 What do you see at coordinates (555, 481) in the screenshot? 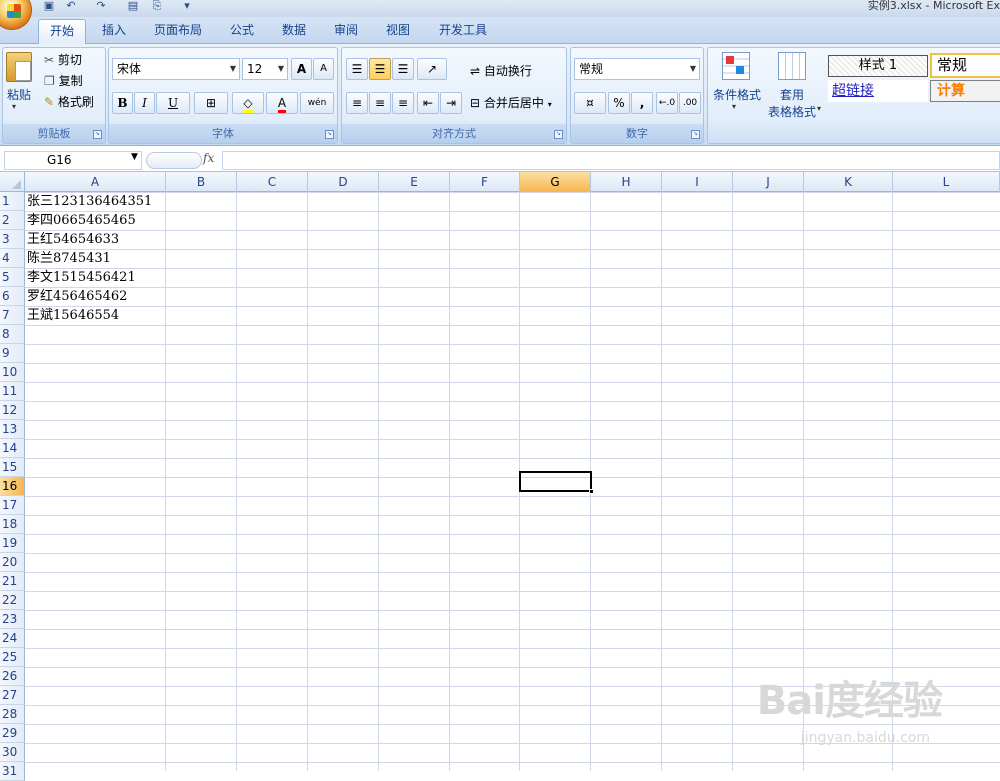
I see `active-cell-G16` at bounding box center [555, 481].